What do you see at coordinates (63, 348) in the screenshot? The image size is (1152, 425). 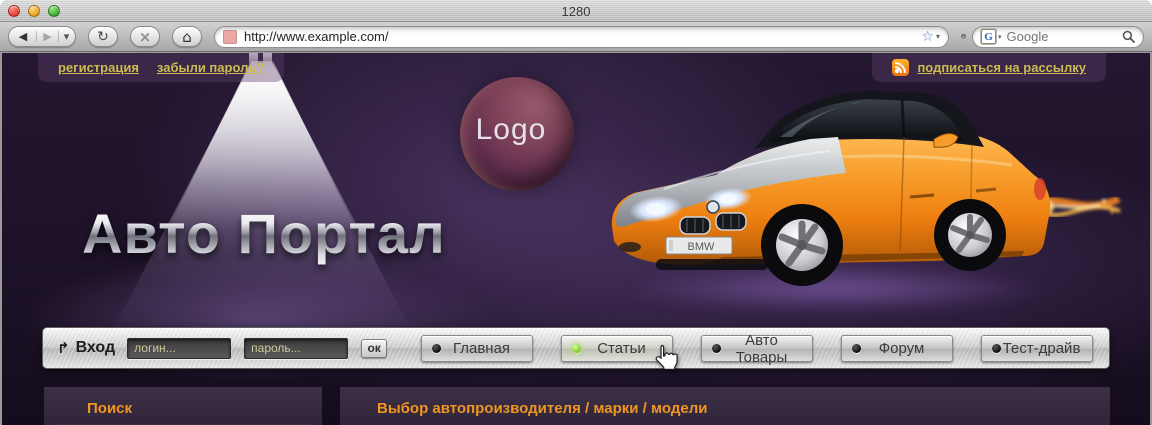 I see `login-arrow-icon: ↱` at bounding box center [63, 348].